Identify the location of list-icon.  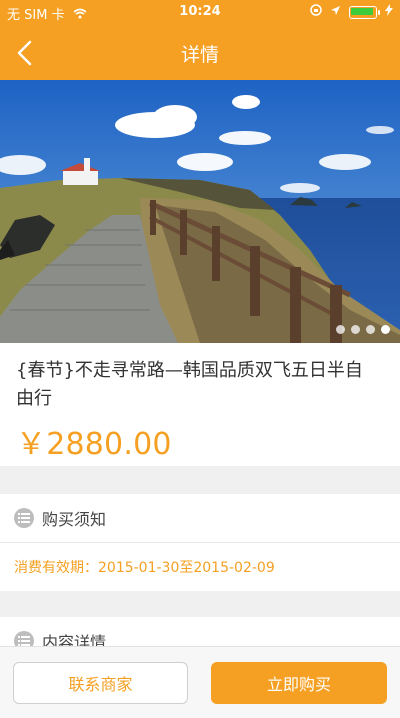
(24, 518).